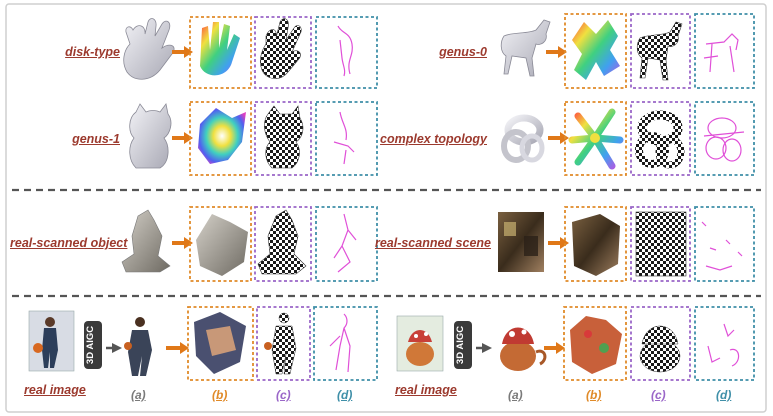 The image size is (773, 416). I want to click on real-scanned-scene-uv-map, so click(596, 245).